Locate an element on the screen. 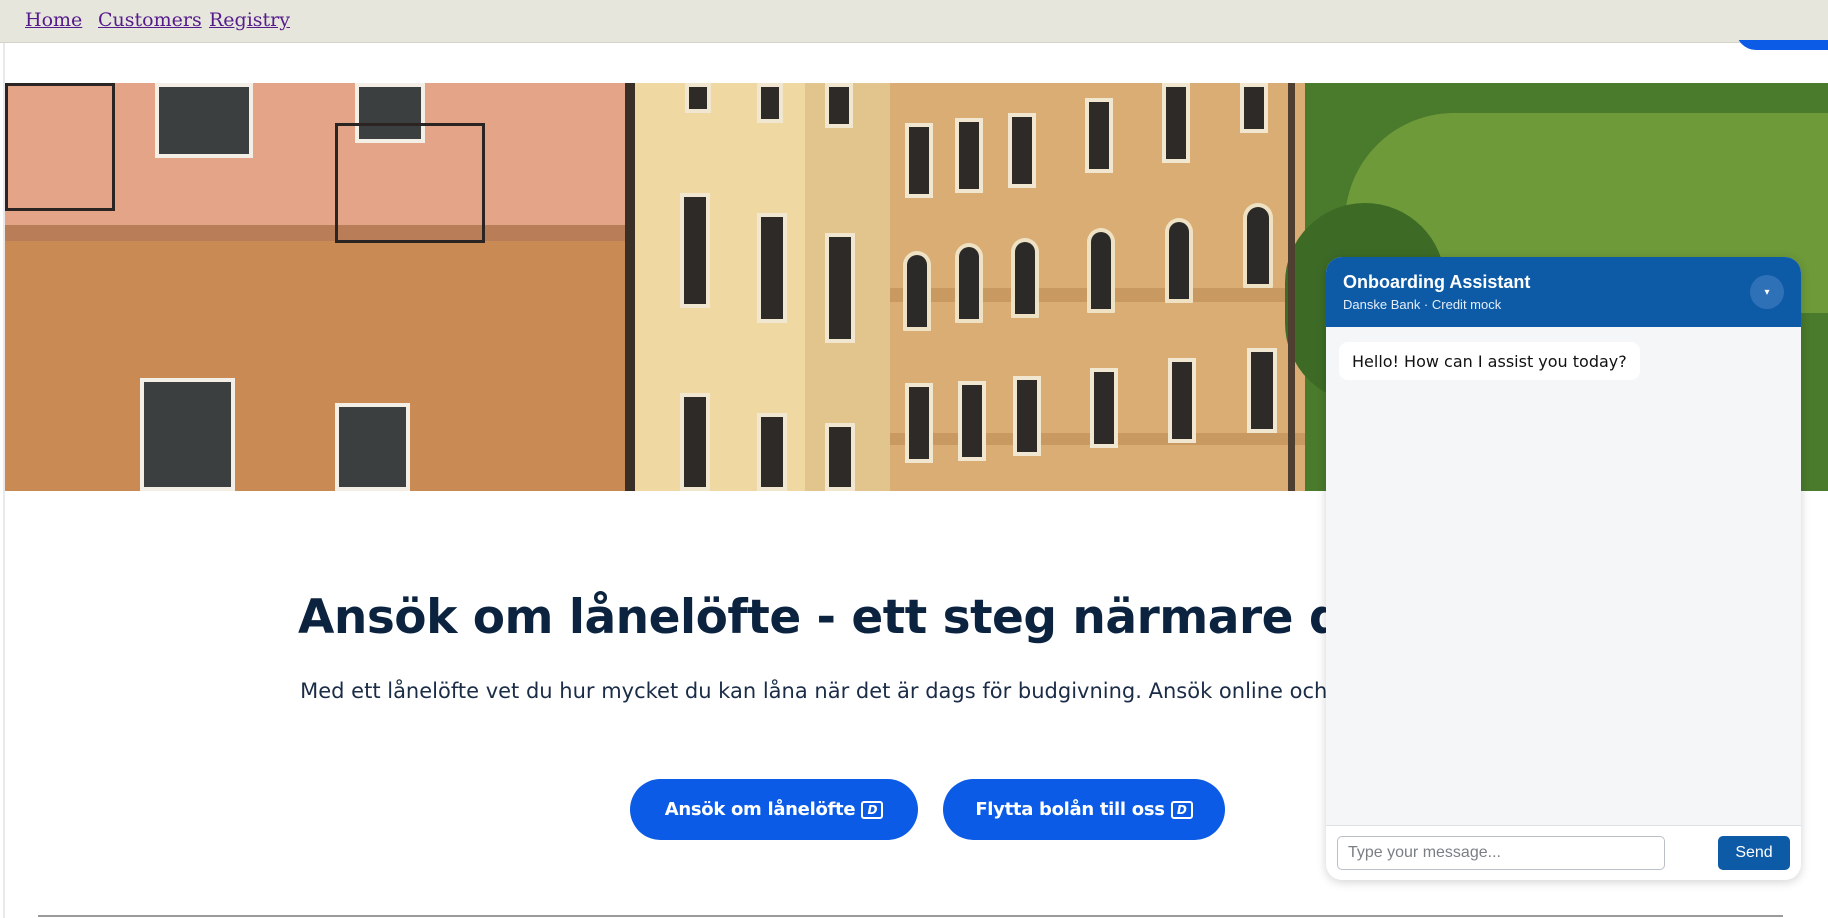 This screenshot has width=1828, height=918. nav-link-registry: Registry is located at coordinates (249, 20).